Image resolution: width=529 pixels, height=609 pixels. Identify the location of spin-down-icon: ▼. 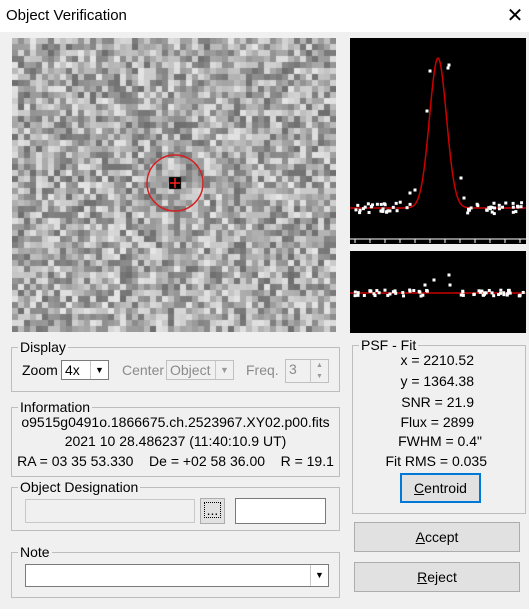
(319, 376).